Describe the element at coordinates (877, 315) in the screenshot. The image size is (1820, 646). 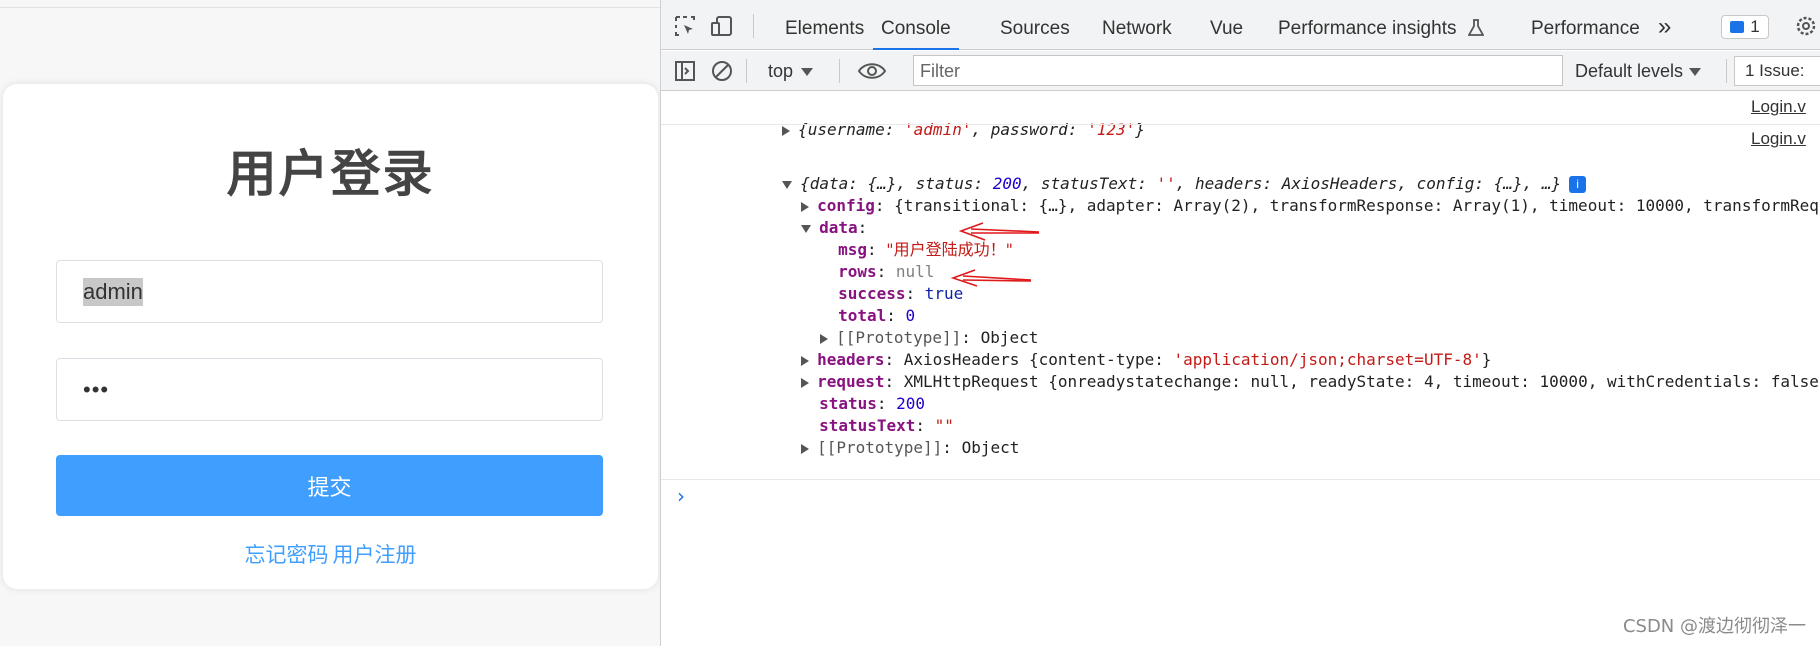
I see `total-property: total: 0` at that location.